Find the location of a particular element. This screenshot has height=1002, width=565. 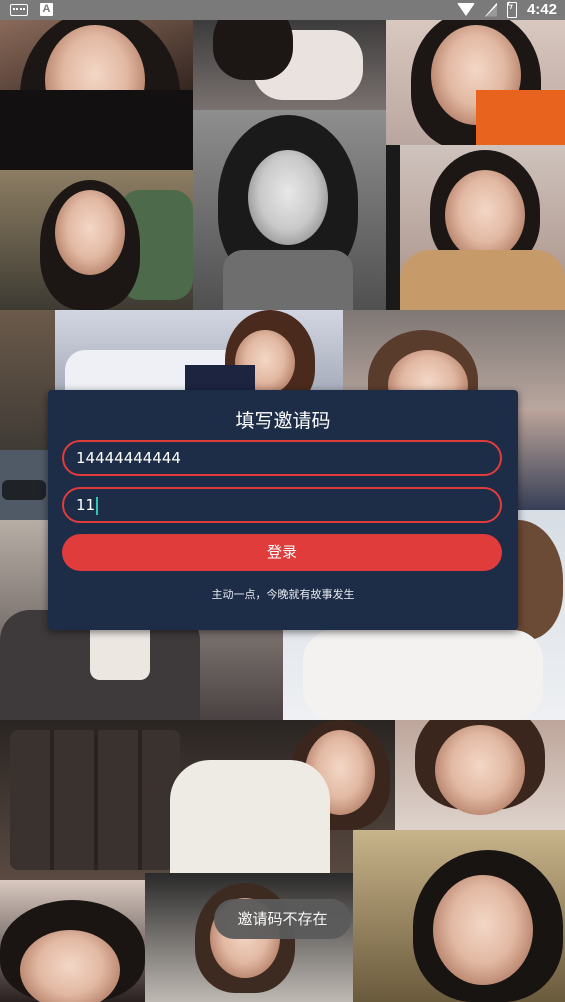

keyboard-icon is located at coordinates (19, 9).